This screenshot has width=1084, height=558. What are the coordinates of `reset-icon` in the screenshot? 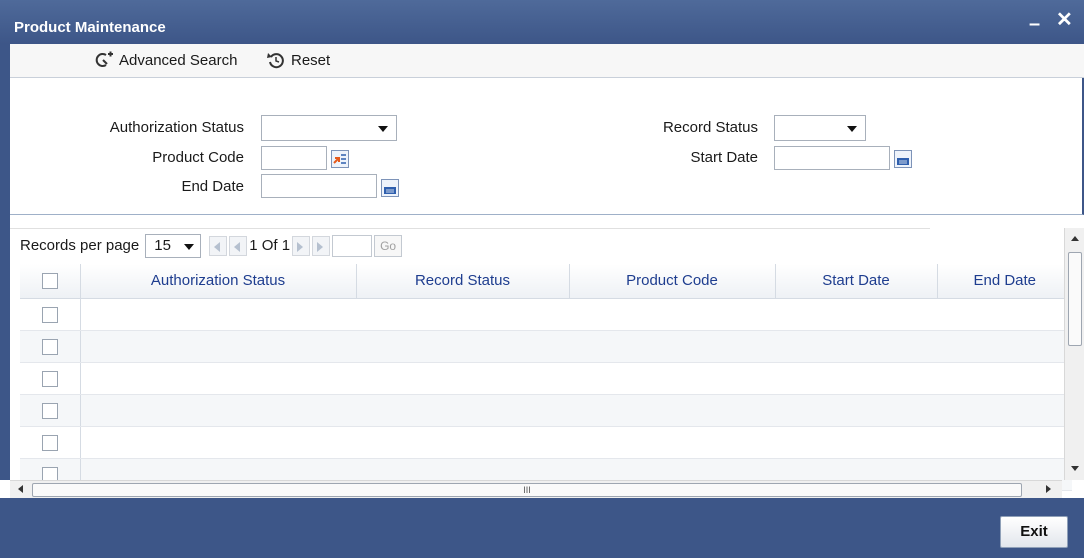 It's located at (275, 61).